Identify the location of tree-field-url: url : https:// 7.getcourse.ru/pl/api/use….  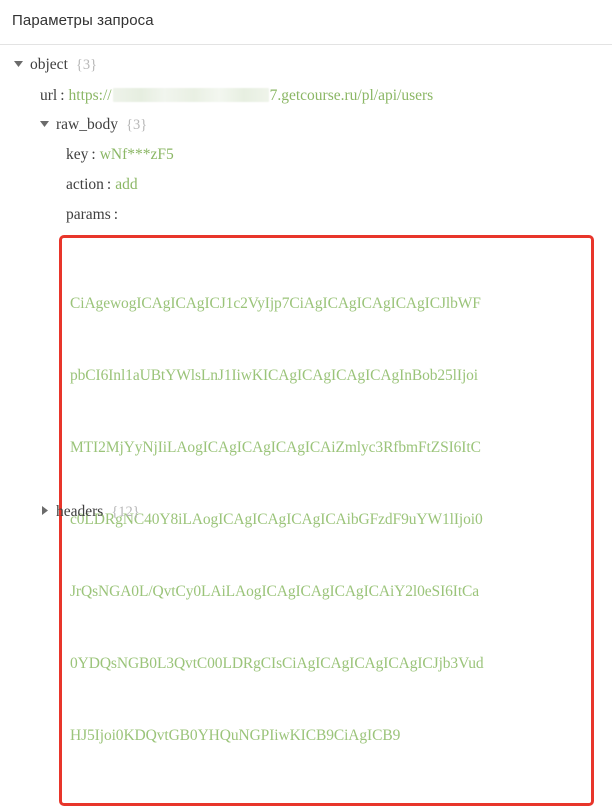
(306, 101).